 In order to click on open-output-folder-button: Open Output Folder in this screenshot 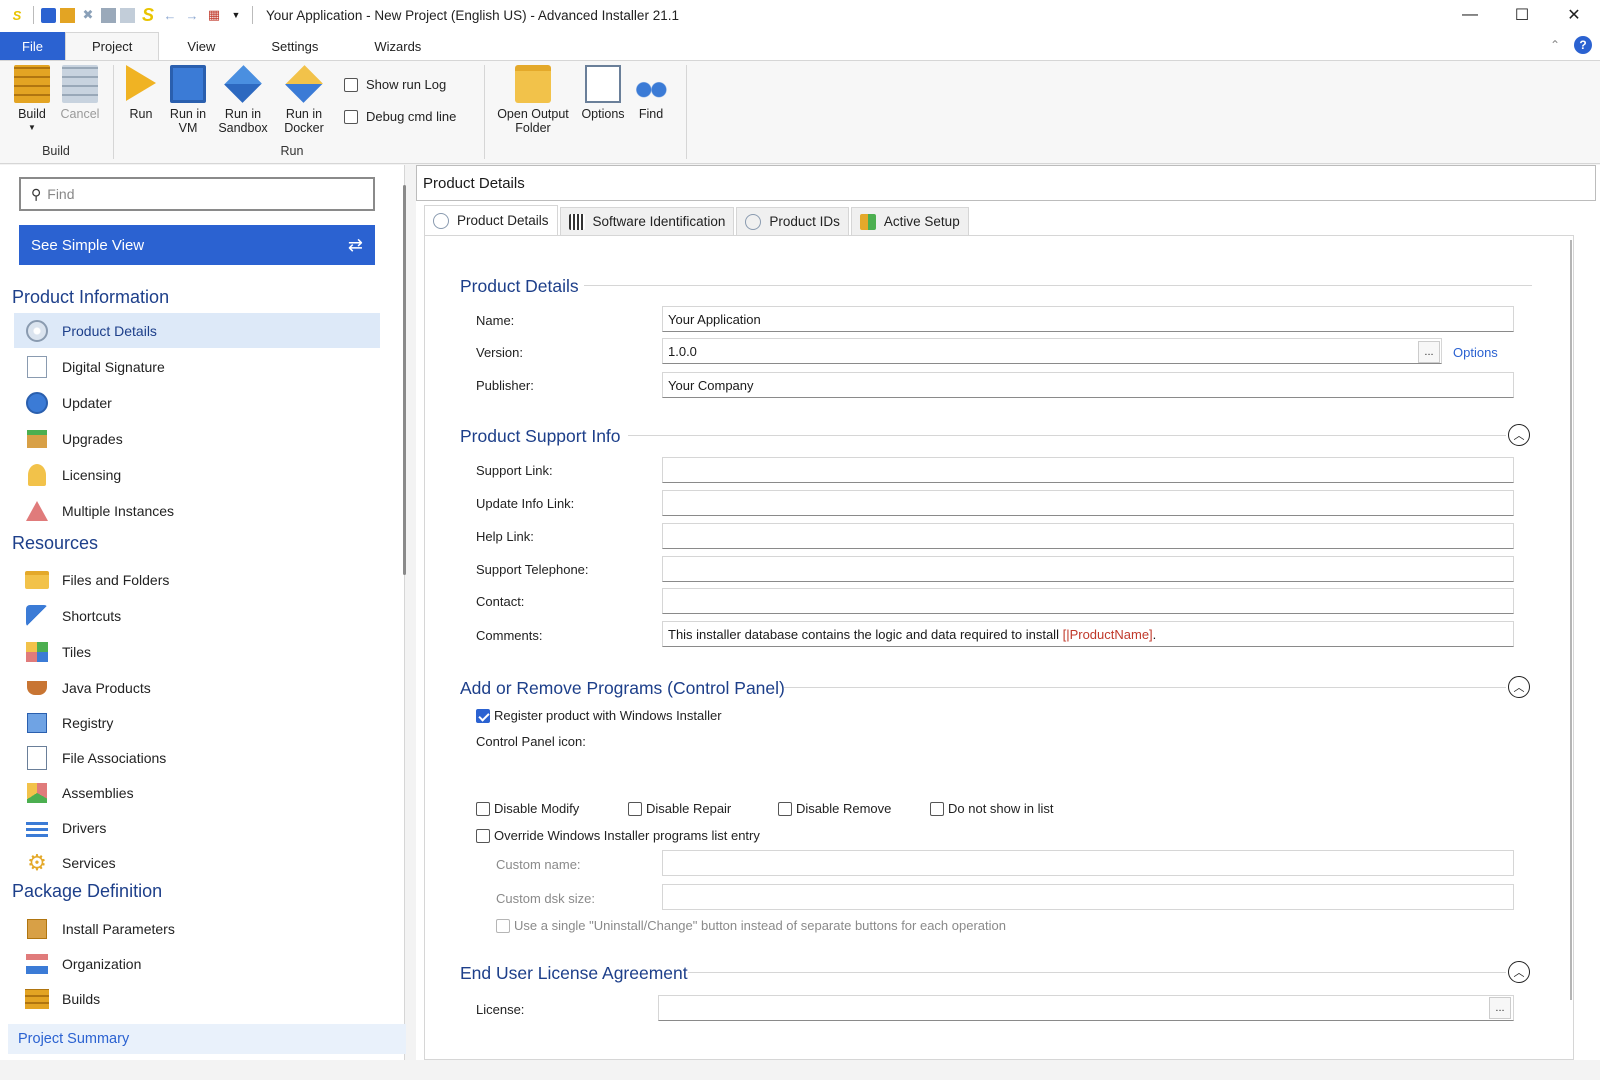, I will do `click(533, 100)`.